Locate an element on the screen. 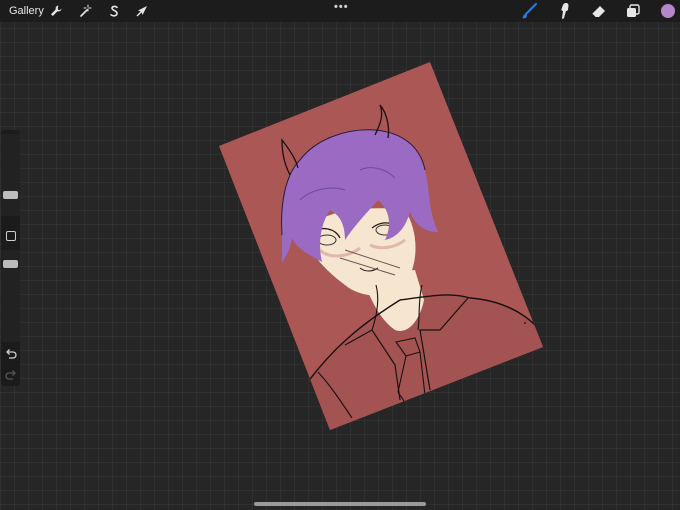 This screenshot has width=680, height=510. home-indicator is located at coordinates (340, 504).